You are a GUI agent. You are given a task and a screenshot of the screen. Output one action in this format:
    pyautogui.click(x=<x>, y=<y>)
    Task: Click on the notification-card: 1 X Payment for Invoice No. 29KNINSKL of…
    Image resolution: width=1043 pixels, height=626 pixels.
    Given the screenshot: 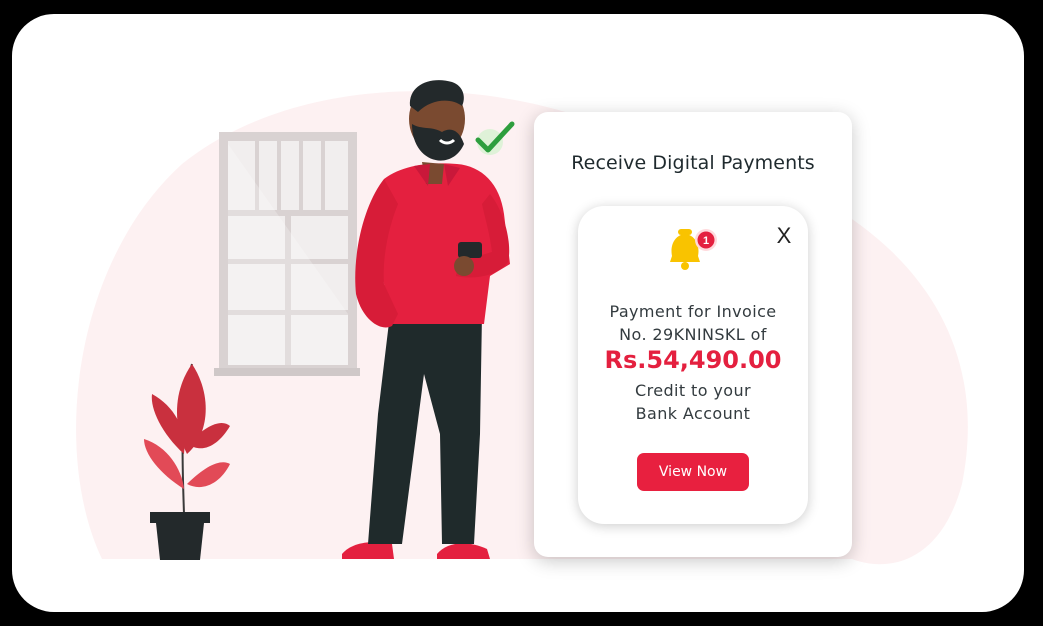 What is the action you would take?
    pyautogui.click(x=693, y=365)
    